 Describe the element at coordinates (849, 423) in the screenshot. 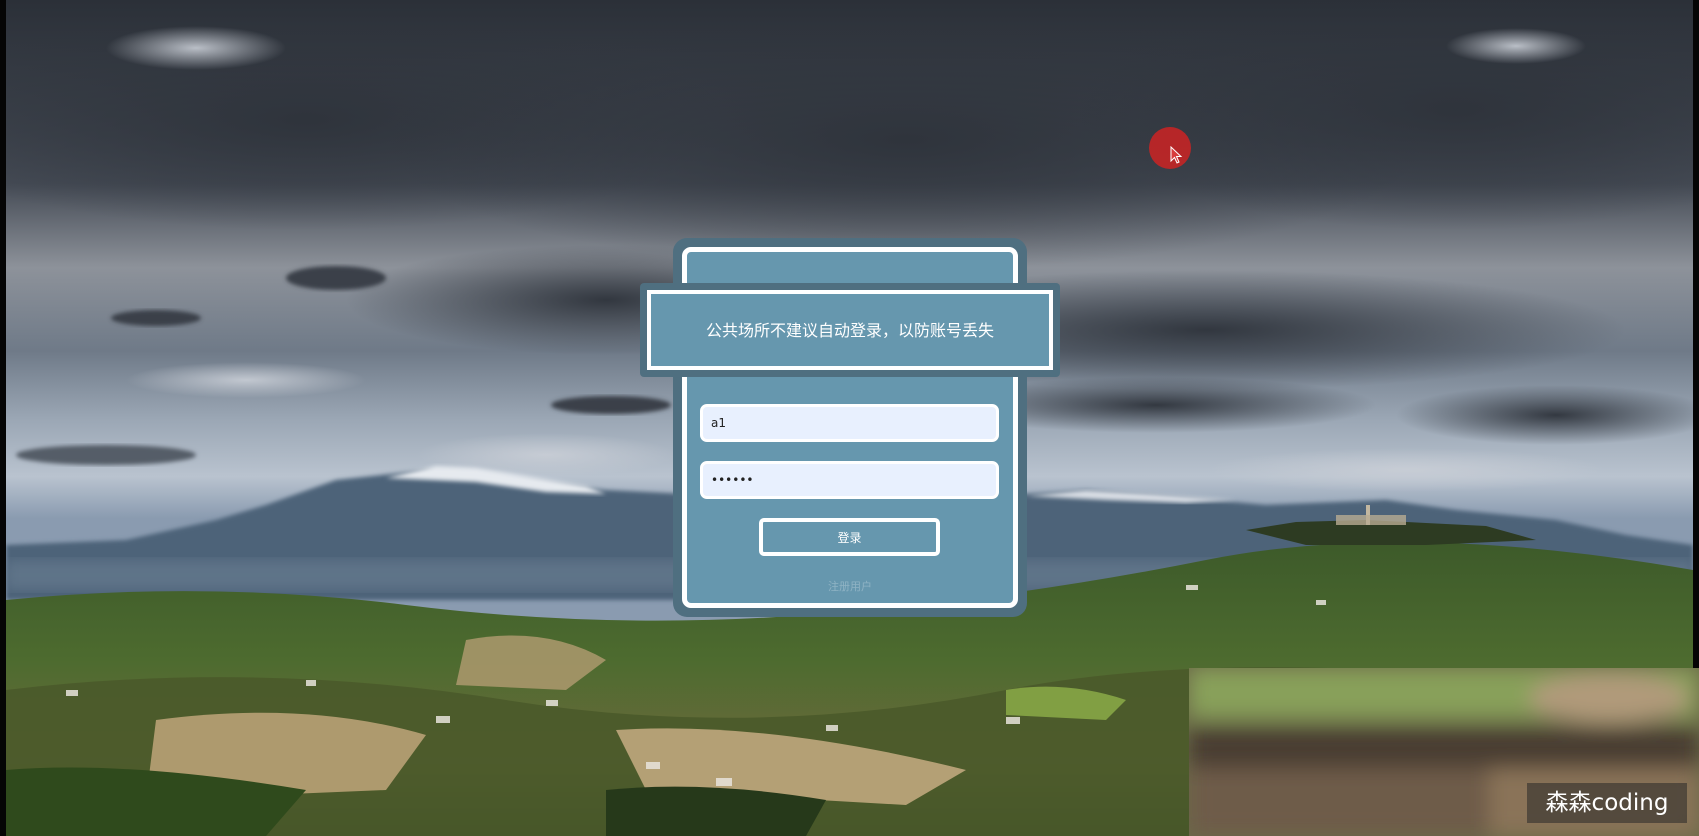

I see `username-input` at that location.